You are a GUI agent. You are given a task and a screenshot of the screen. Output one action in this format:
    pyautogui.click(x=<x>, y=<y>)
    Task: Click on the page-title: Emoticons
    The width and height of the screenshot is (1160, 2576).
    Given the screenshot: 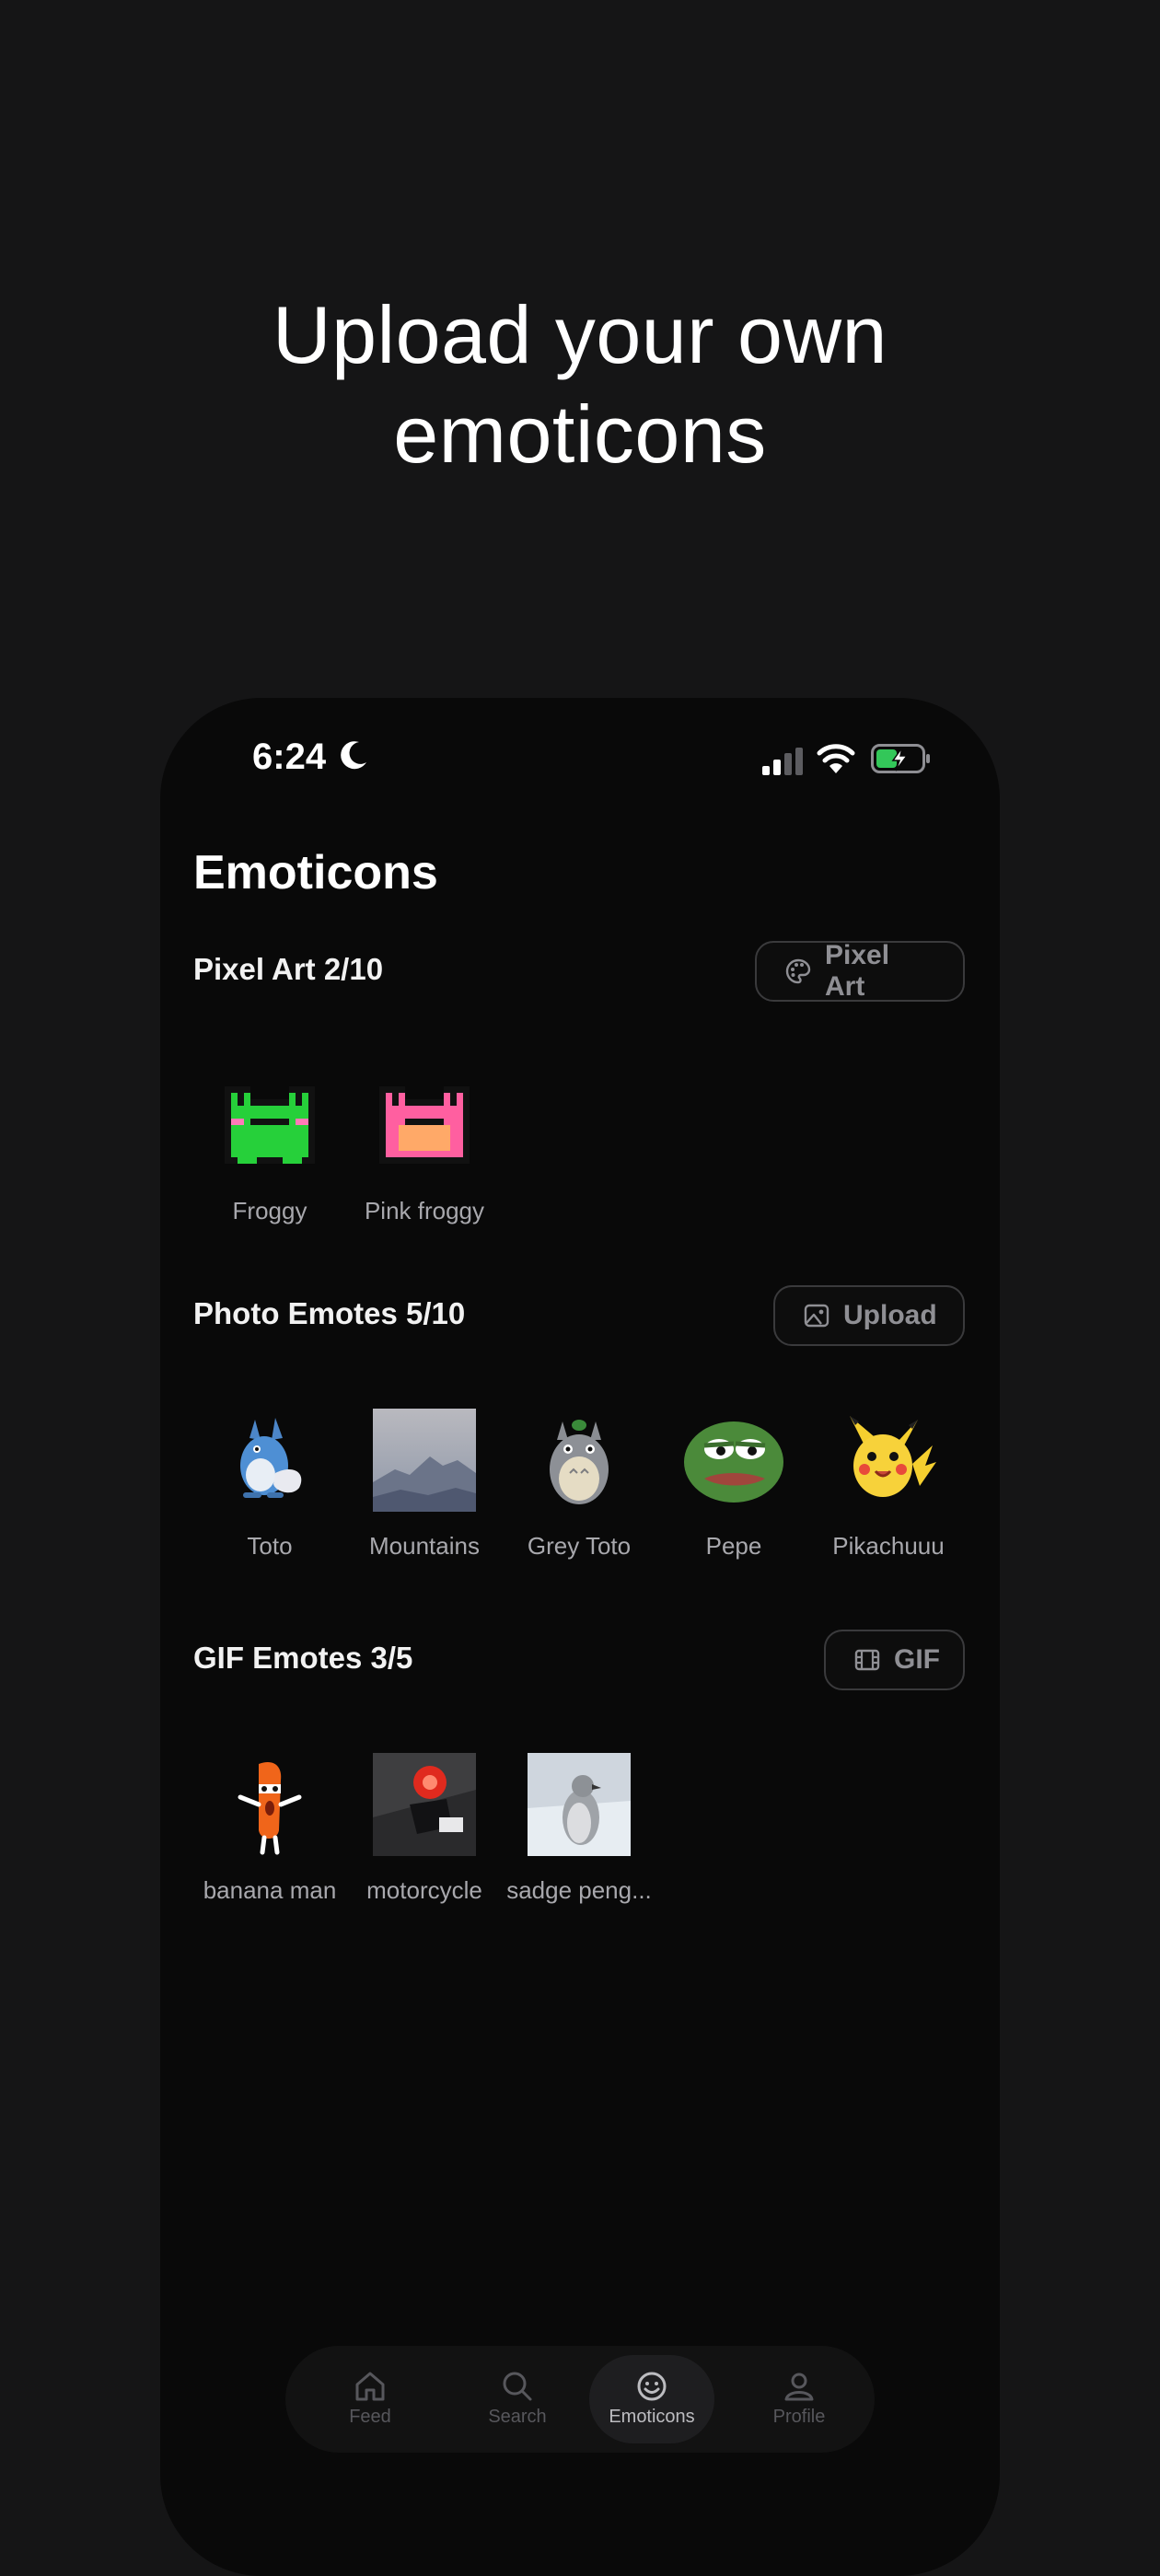 What is the action you would take?
    pyautogui.click(x=315, y=872)
    